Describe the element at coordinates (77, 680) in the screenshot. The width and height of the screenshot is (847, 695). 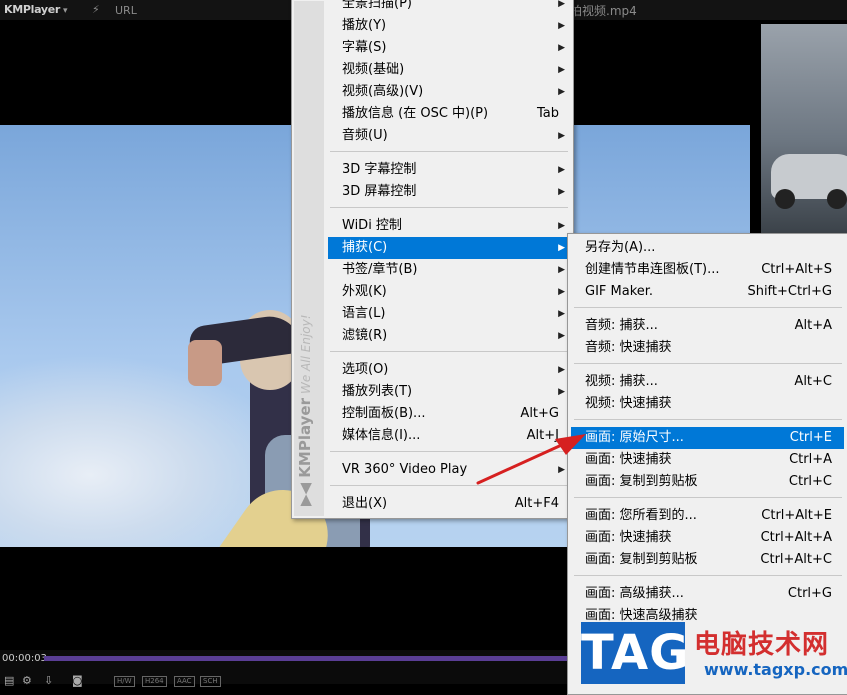
I see `vr-glasses-icon: ◙` at that location.